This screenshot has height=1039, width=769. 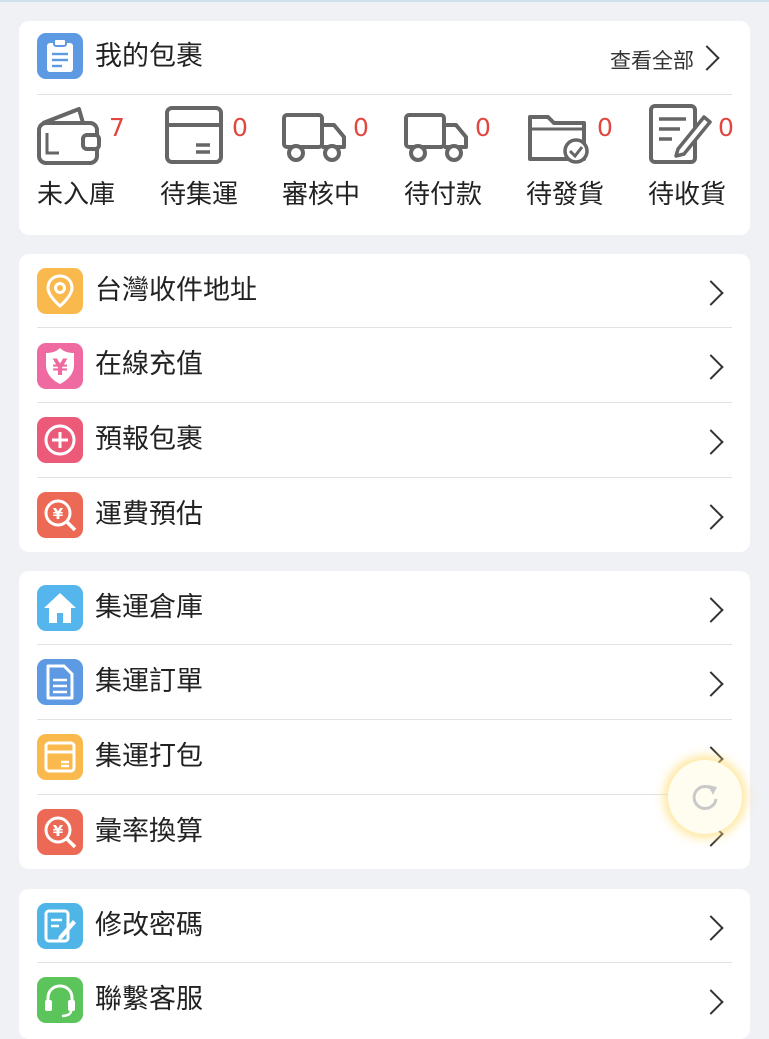 What do you see at coordinates (176, 290) in the screenshot?
I see `menu-item-label: 台灣收件地址` at bounding box center [176, 290].